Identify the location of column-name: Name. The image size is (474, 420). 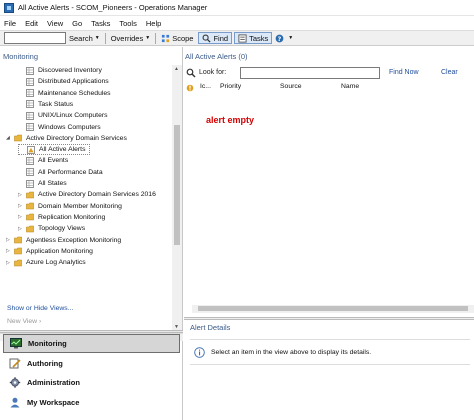
(350, 86).